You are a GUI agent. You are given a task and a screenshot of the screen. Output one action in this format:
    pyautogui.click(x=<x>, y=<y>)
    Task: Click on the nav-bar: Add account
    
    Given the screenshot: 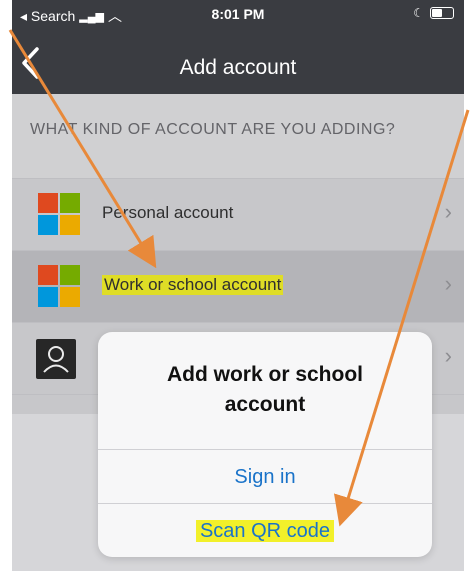 What is the action you would take?
    pyautogui.click(x=238, y=68)
    